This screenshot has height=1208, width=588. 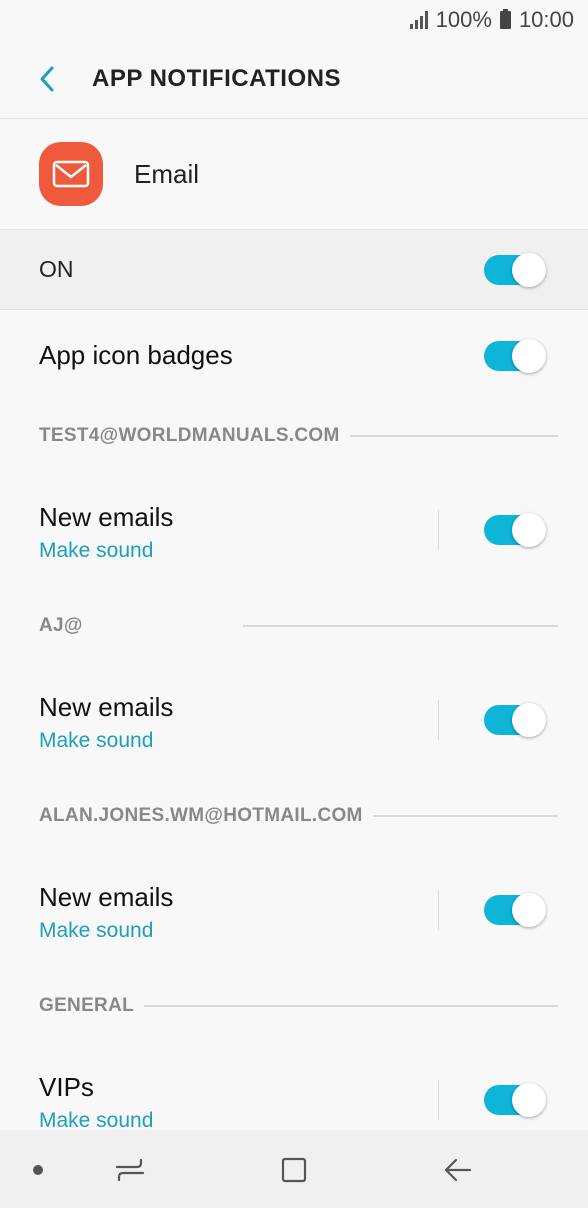 I want to click on app-name: Email, so click(x=167, y=173).